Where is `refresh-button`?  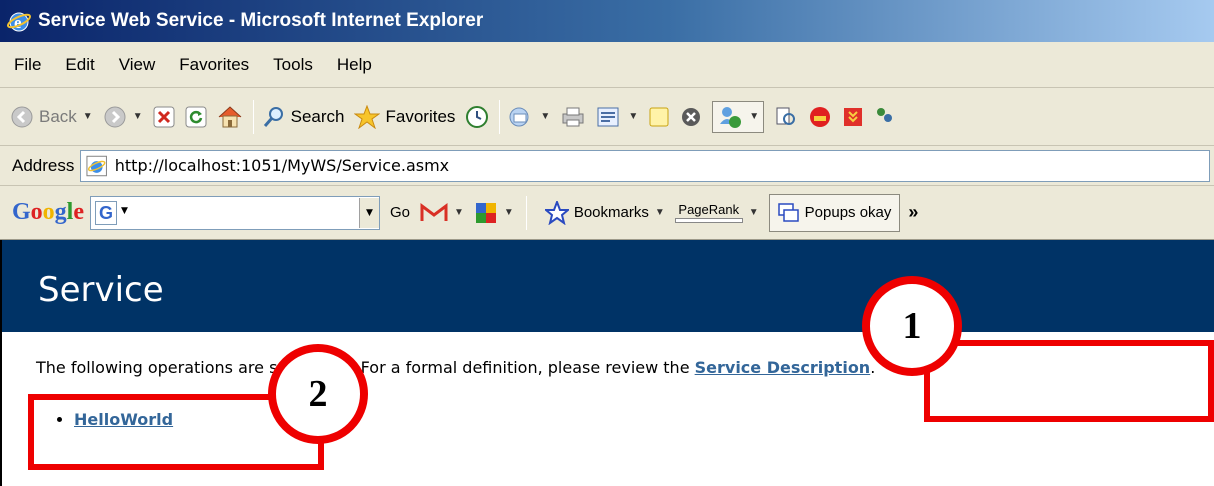 refresh-button is located at coordinates (196, 117).